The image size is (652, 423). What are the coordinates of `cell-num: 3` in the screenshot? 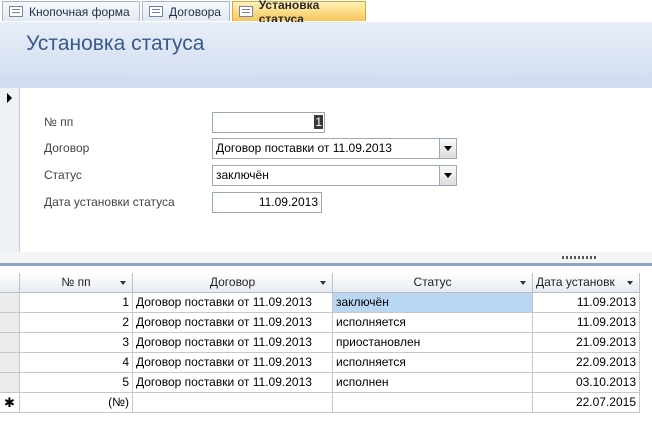 It's located at (76, 343).